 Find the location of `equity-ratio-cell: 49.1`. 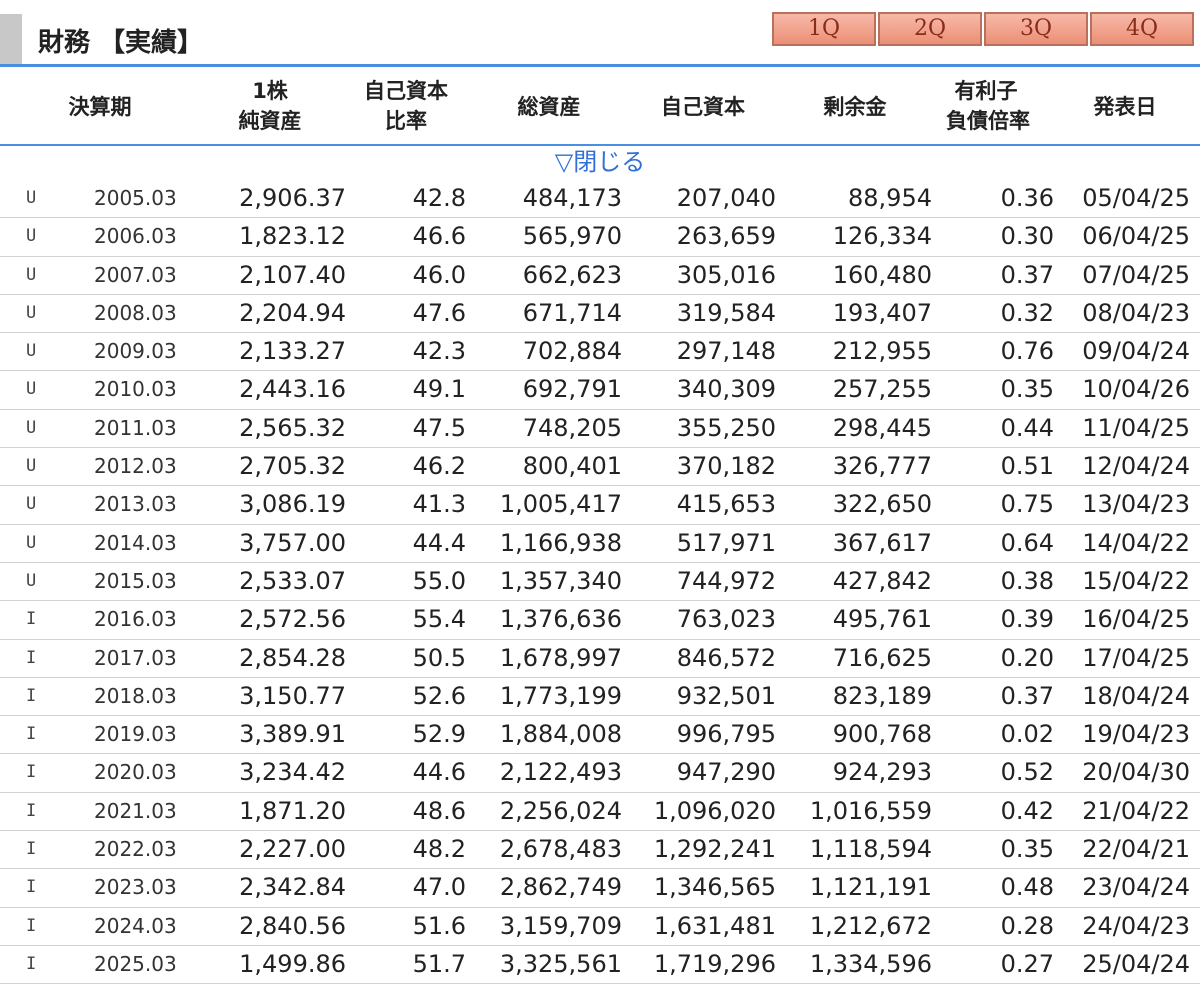

equity-ratio-cell: 49.1 is located at coordinates (439, 389).